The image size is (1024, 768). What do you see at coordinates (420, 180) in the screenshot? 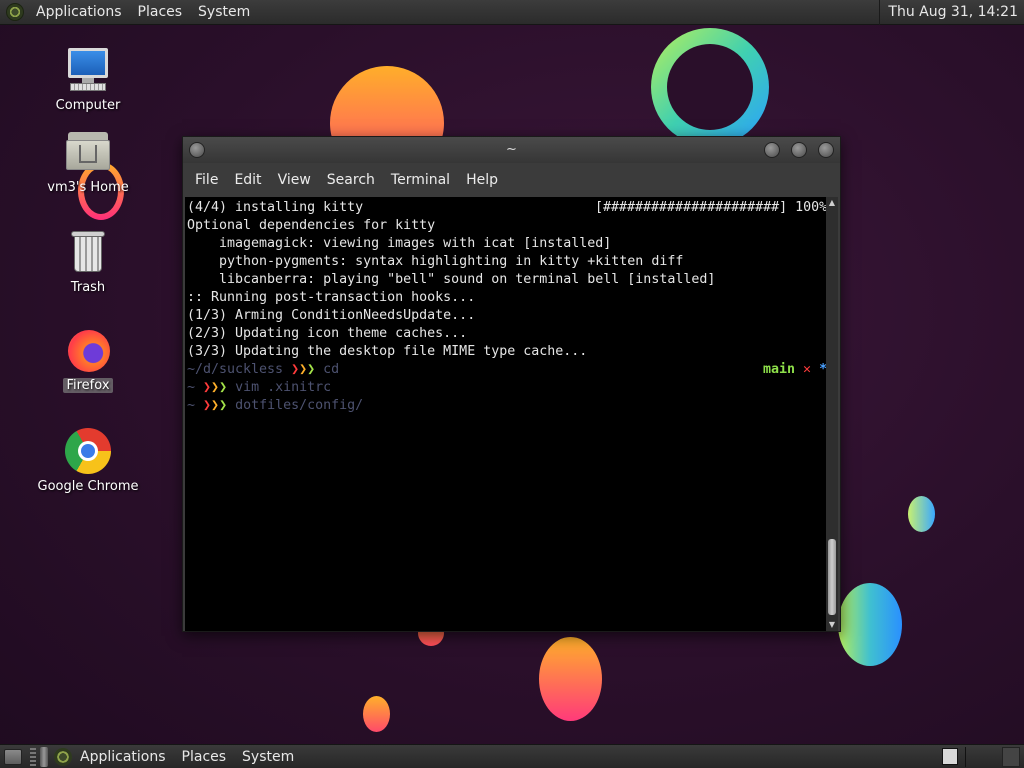
I see `menu-terminal: Terminal` at bounding box center [420, 180].